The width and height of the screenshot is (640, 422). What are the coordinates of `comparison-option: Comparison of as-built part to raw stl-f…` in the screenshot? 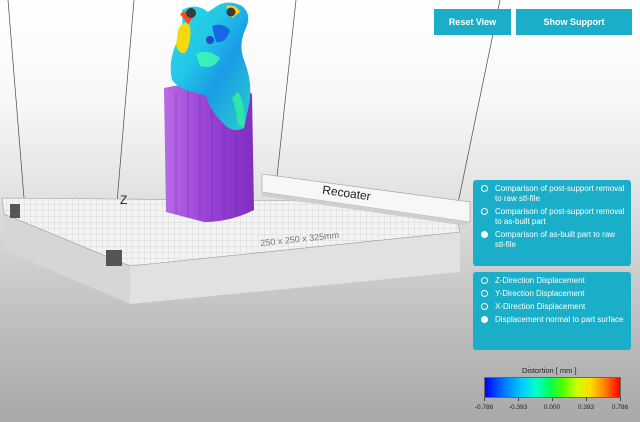 It's located at (553, 240).